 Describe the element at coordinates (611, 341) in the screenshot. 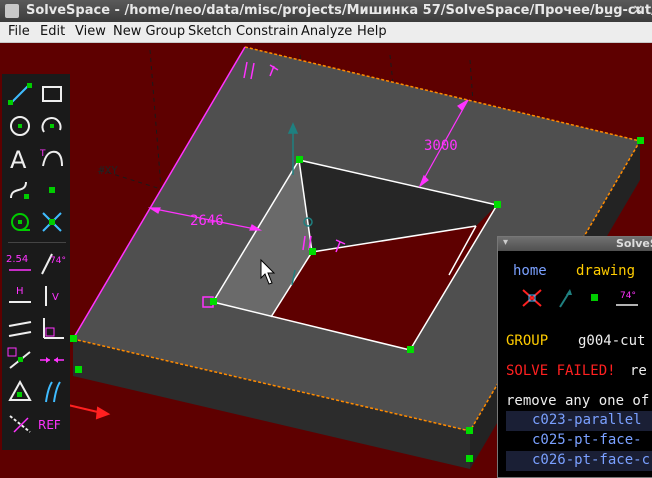

I see `group-name: g004-cut` at that location.